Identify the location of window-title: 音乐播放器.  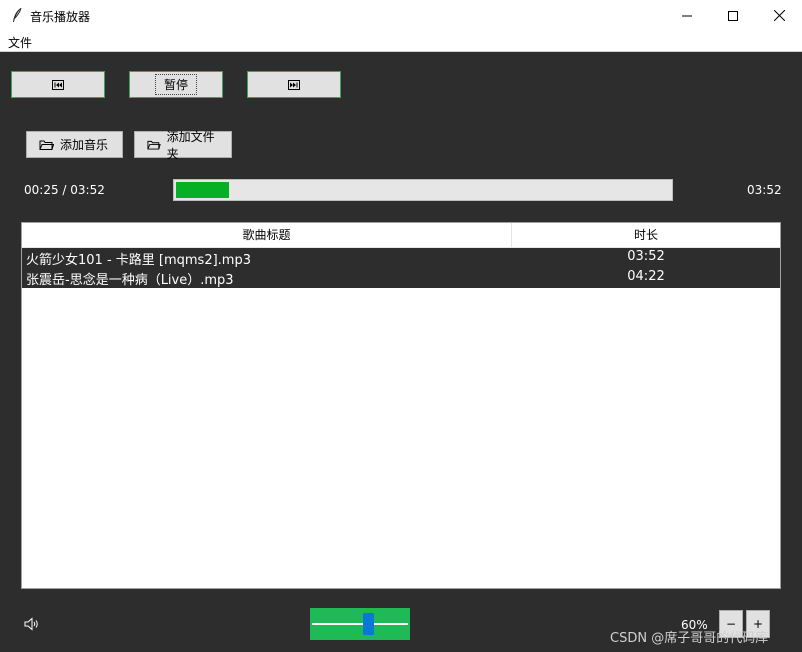
(60, 17).